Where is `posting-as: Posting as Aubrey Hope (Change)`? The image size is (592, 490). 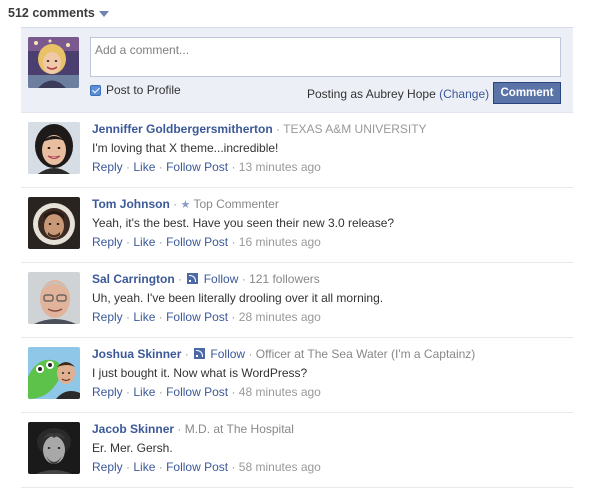
posting-as: Posting as Aubrey Hope (Change) is located at coordinates (398, 94).